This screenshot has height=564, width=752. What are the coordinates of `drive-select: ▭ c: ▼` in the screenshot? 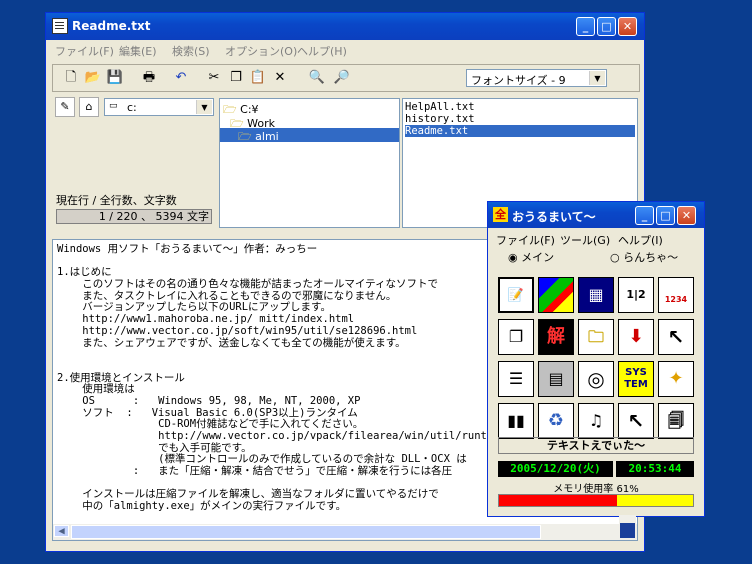 It's located at (159, 107).